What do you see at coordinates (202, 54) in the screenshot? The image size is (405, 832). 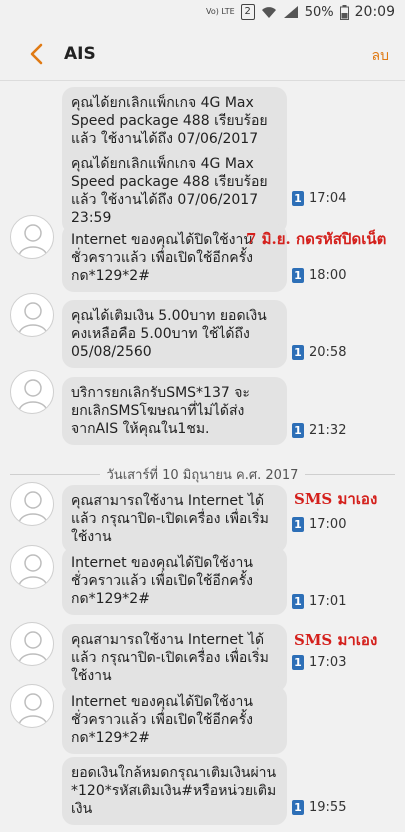 I see `app-bar: AIS ลบ` at bounding box center [202, 54].